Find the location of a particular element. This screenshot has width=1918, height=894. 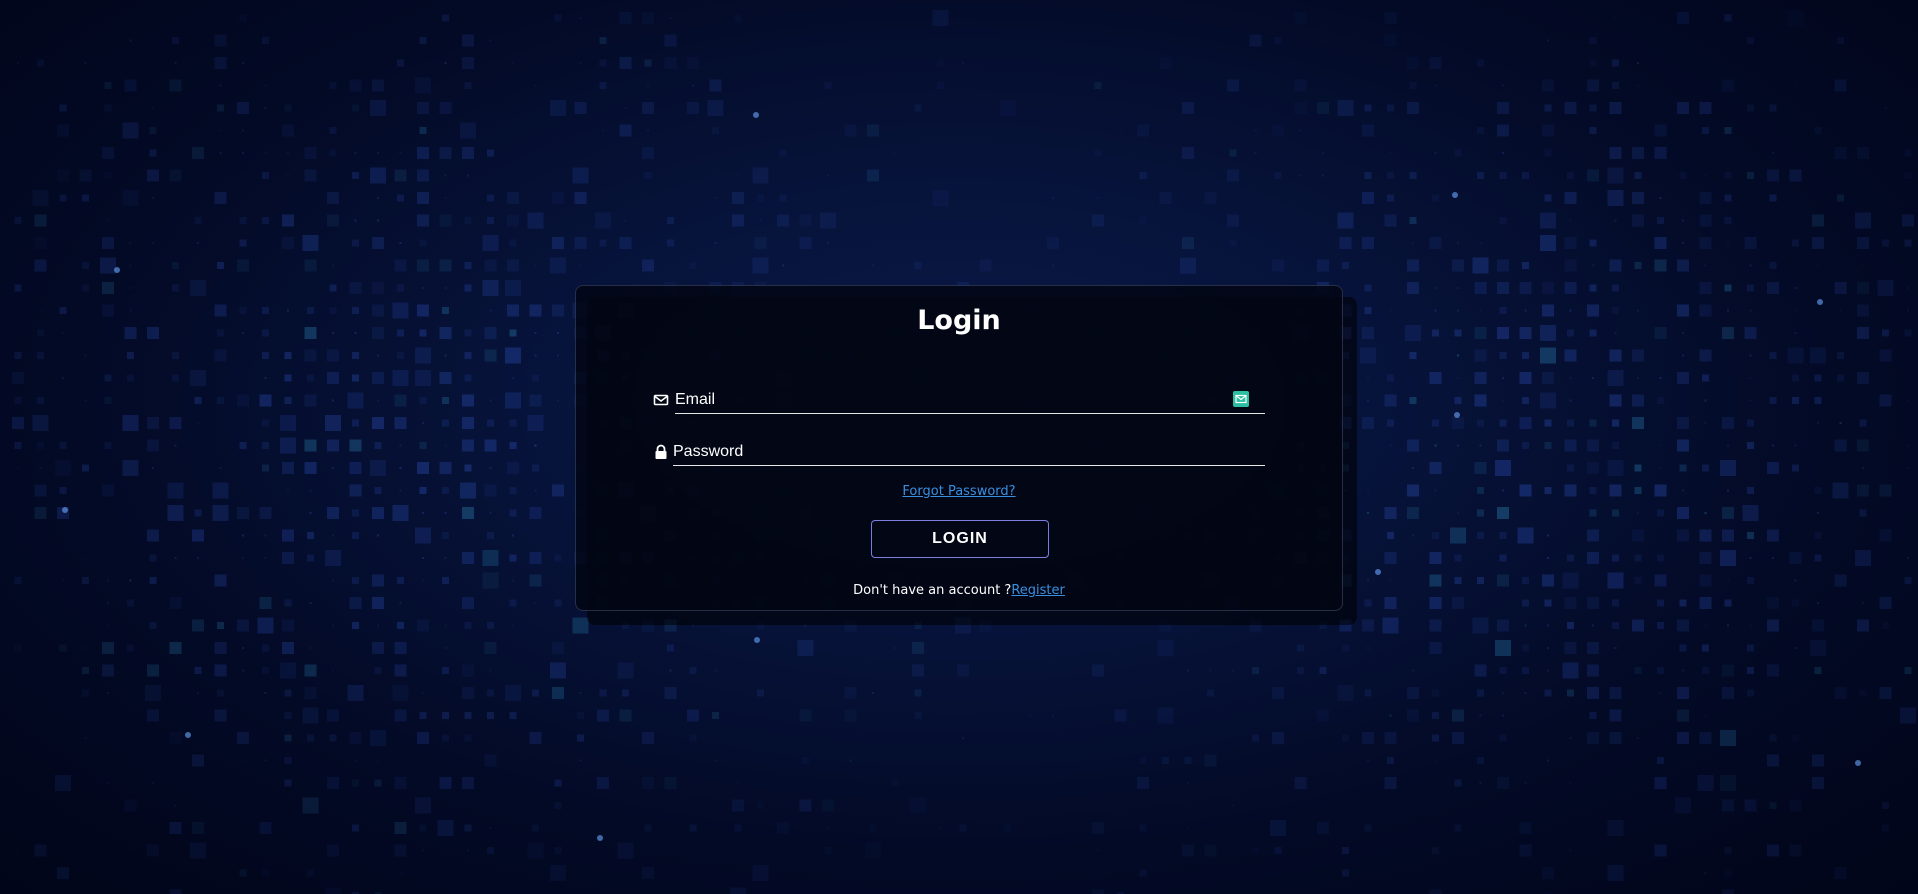

login-button: LOGIN is located at coordinates (960, 539).